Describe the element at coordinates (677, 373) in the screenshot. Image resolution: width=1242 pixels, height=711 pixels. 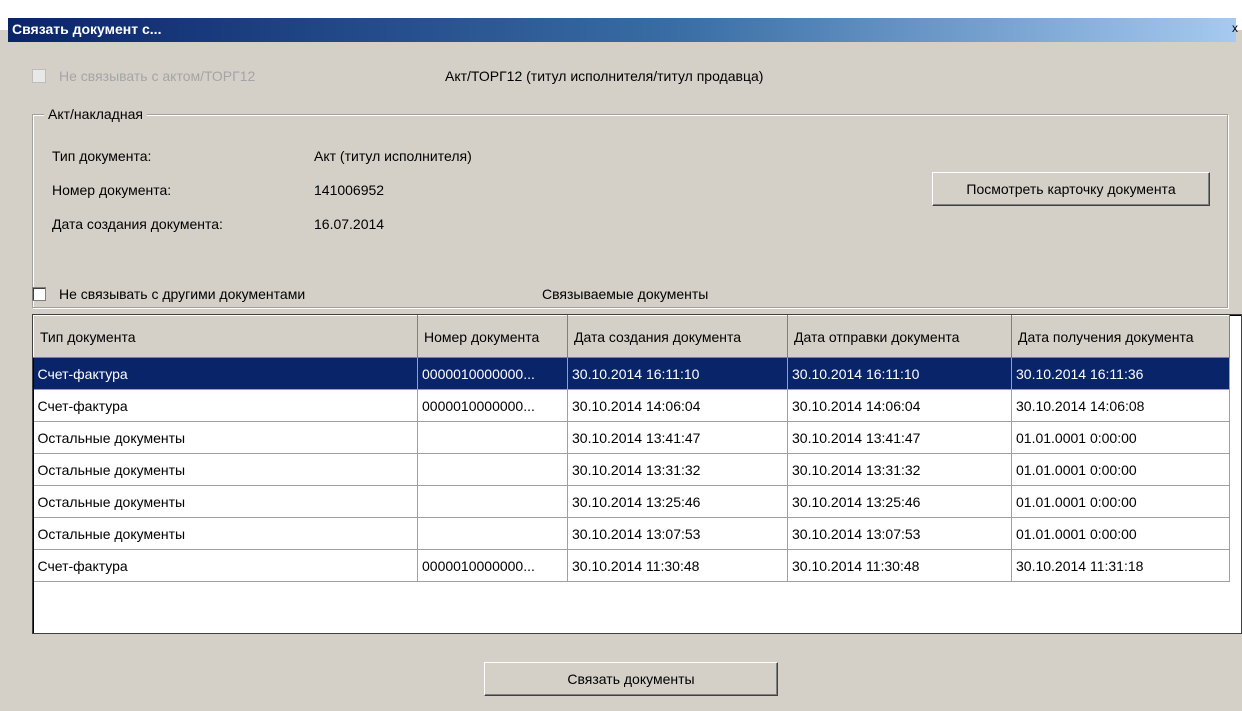
I see `cell-created: 30.10.2014 16:11:10` at that location.